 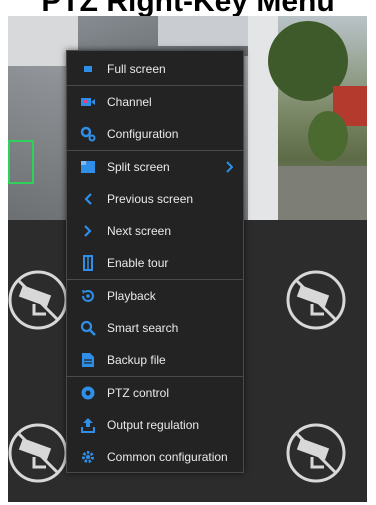 What do you see at coordinates (131, 296) in the screenshot?
I see `menu-item-label: Playback` at bounding box center [131, 296].